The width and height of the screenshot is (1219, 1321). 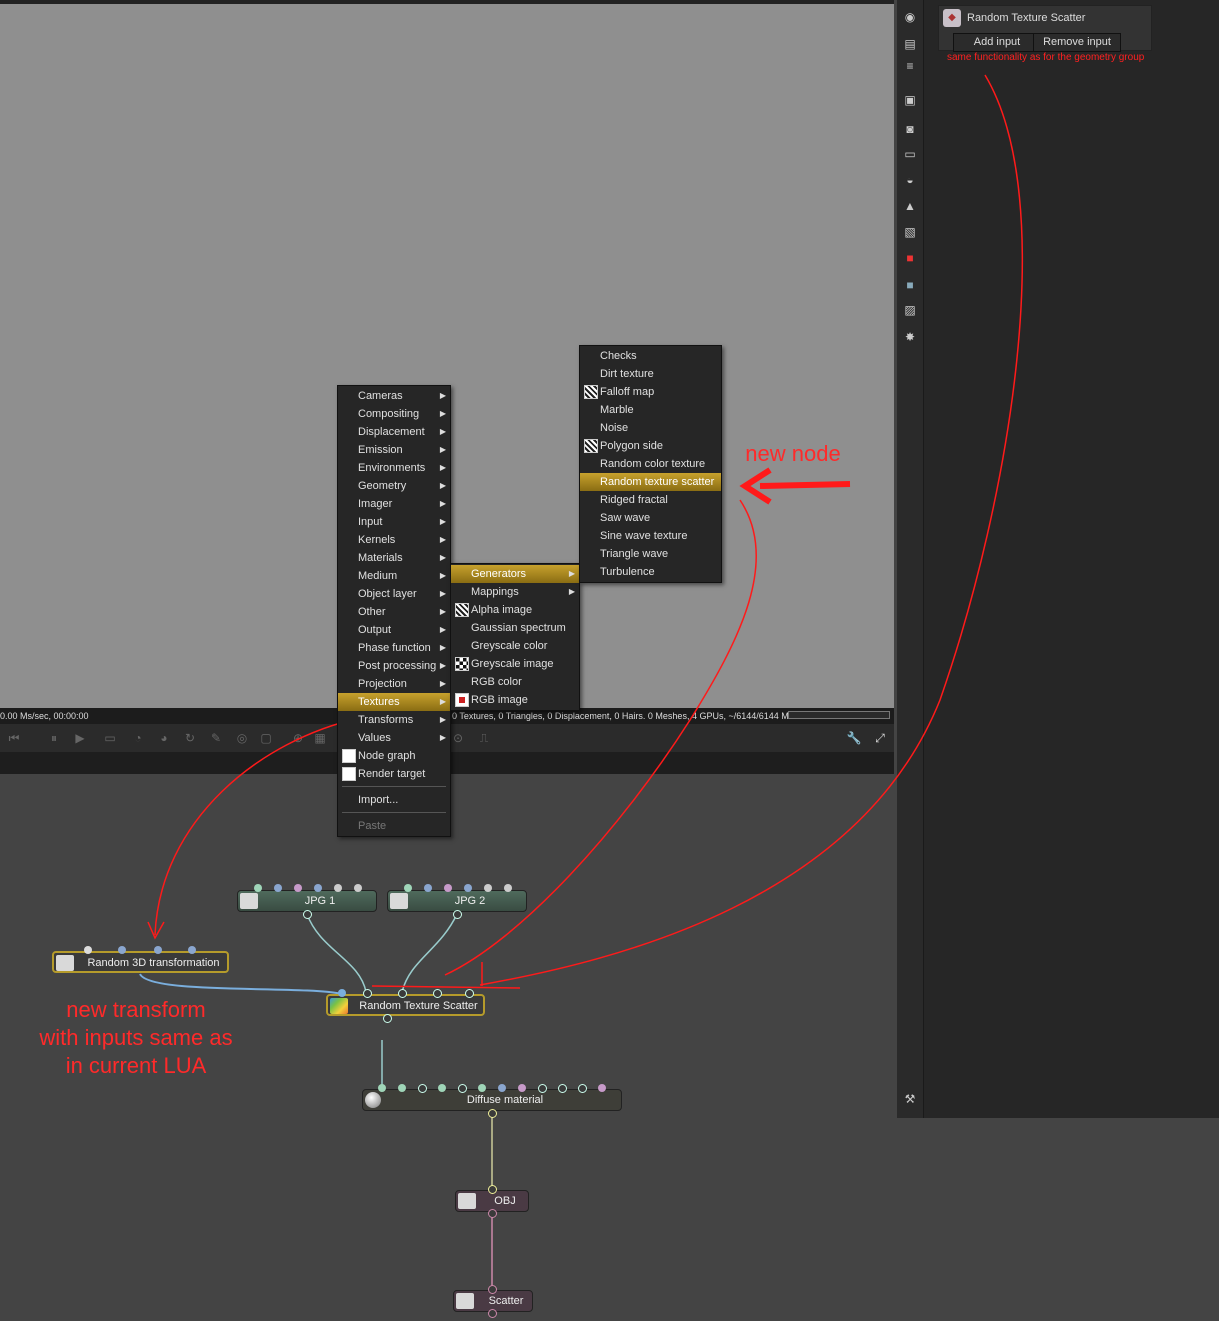 I want to click on menu-item-label: Paste, so click(x=372, y=826).